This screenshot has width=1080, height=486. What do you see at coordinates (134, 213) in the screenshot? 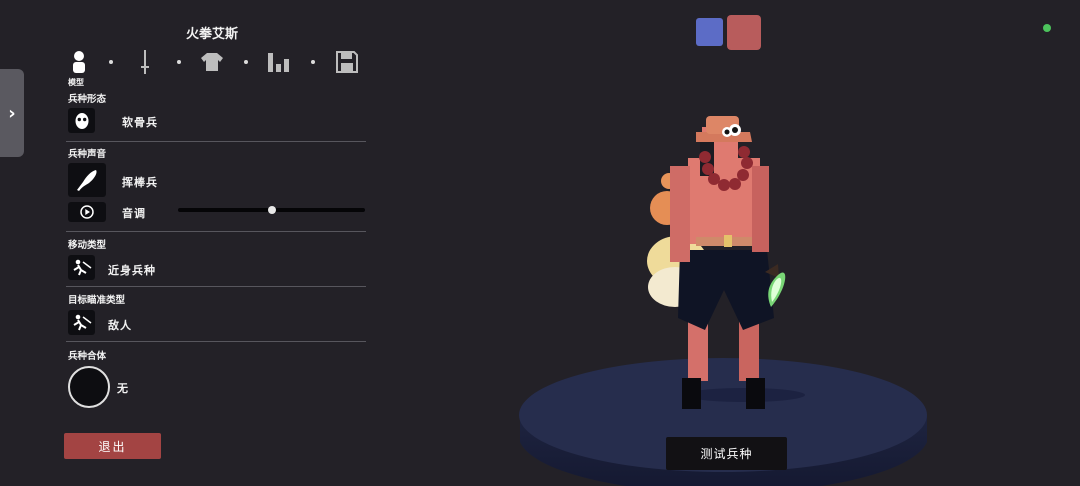
I see `pitch-label: 音调` at bounding box center [134, 213].